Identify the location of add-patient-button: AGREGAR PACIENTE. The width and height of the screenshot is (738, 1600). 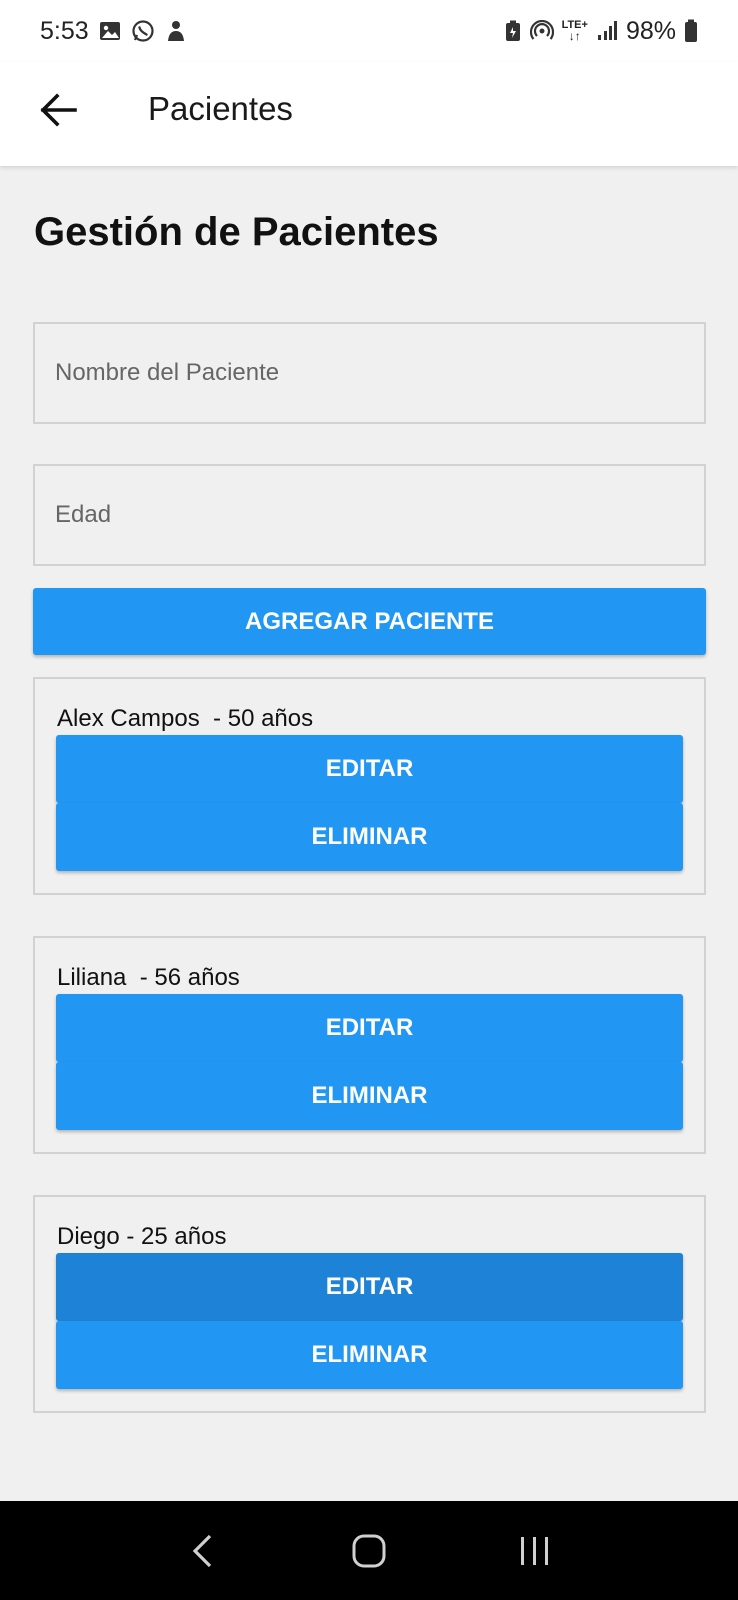
(369, 621).